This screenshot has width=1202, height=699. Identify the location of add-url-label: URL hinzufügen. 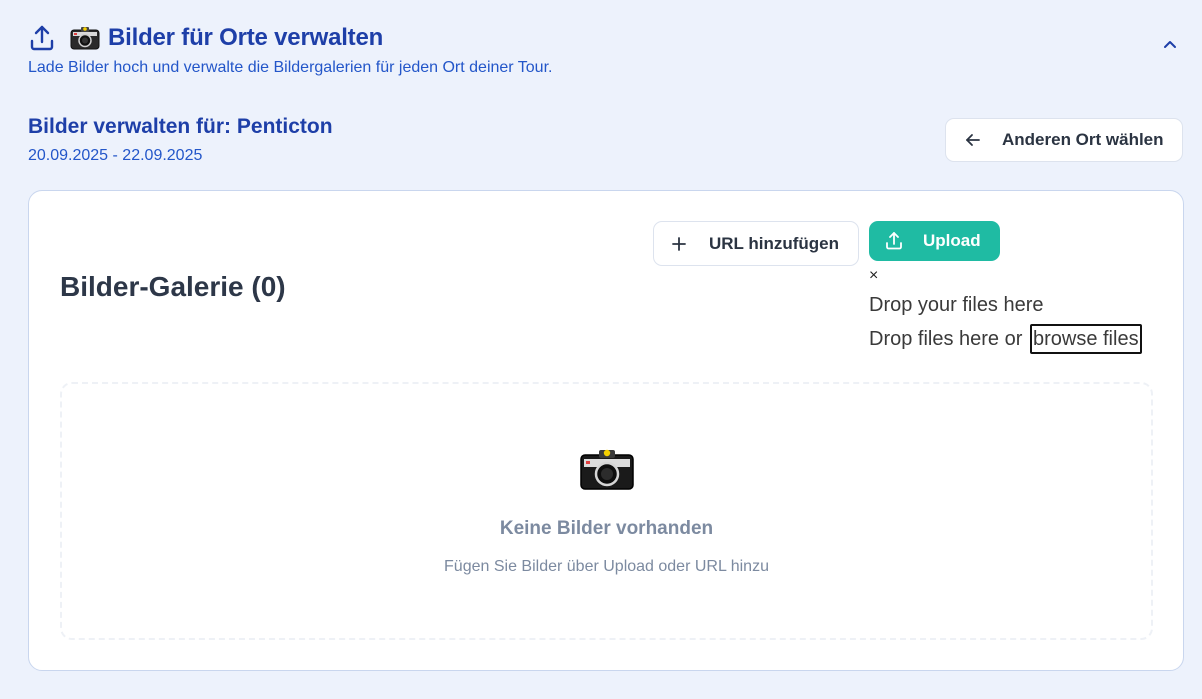
(774, 243).